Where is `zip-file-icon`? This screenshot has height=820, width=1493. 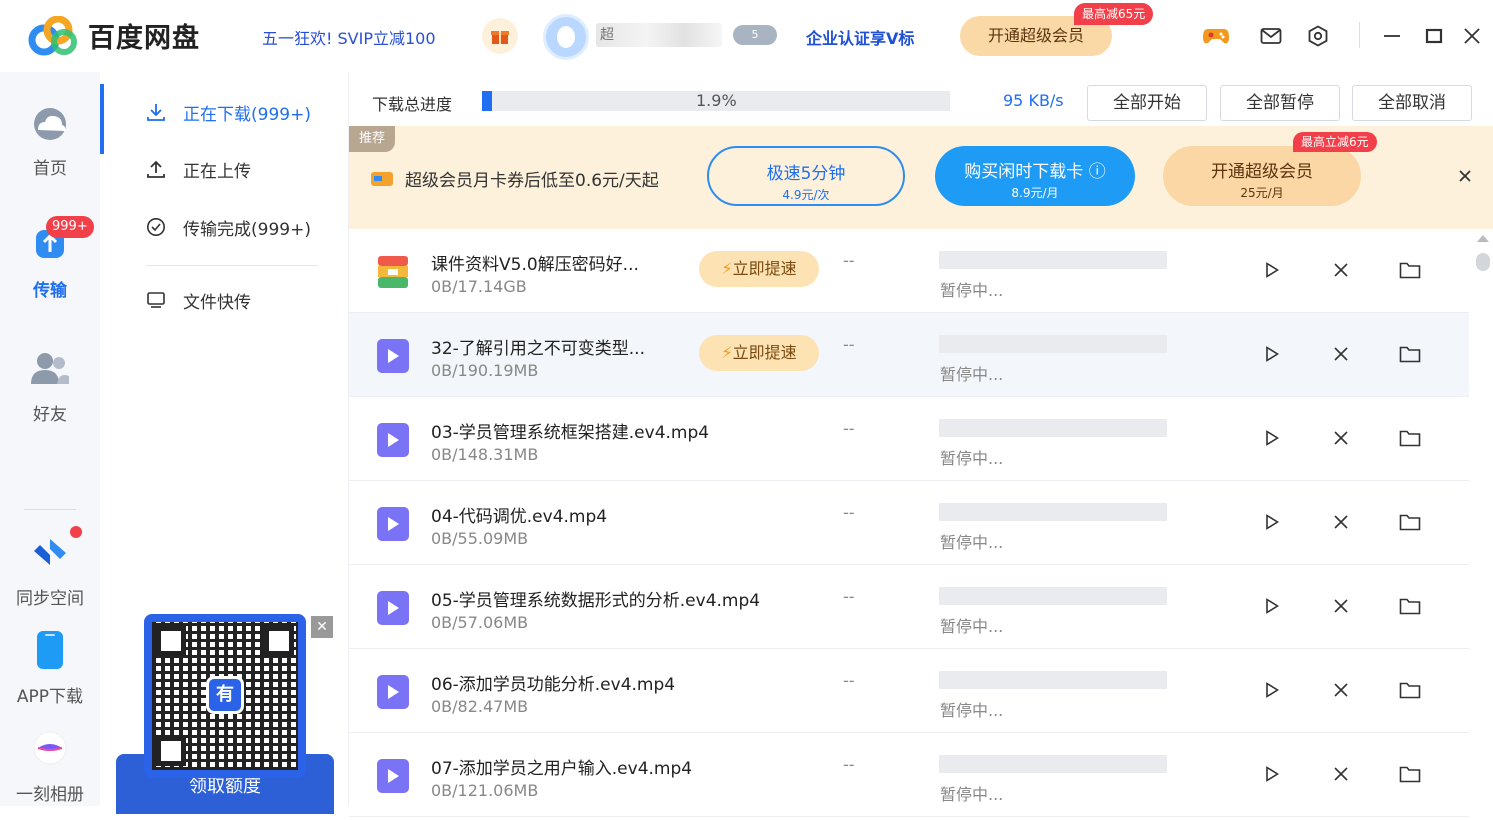 zip-file-icon is located at coordinates (393, 272).